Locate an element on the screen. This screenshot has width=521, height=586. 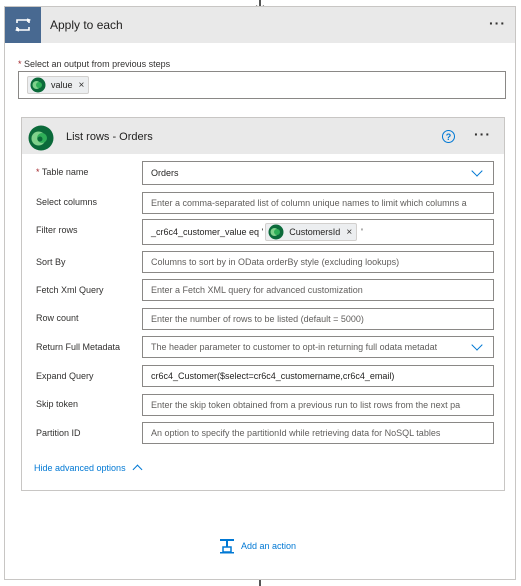
apply-to-each-title: Apply to each is located at coordinates (86, 25).